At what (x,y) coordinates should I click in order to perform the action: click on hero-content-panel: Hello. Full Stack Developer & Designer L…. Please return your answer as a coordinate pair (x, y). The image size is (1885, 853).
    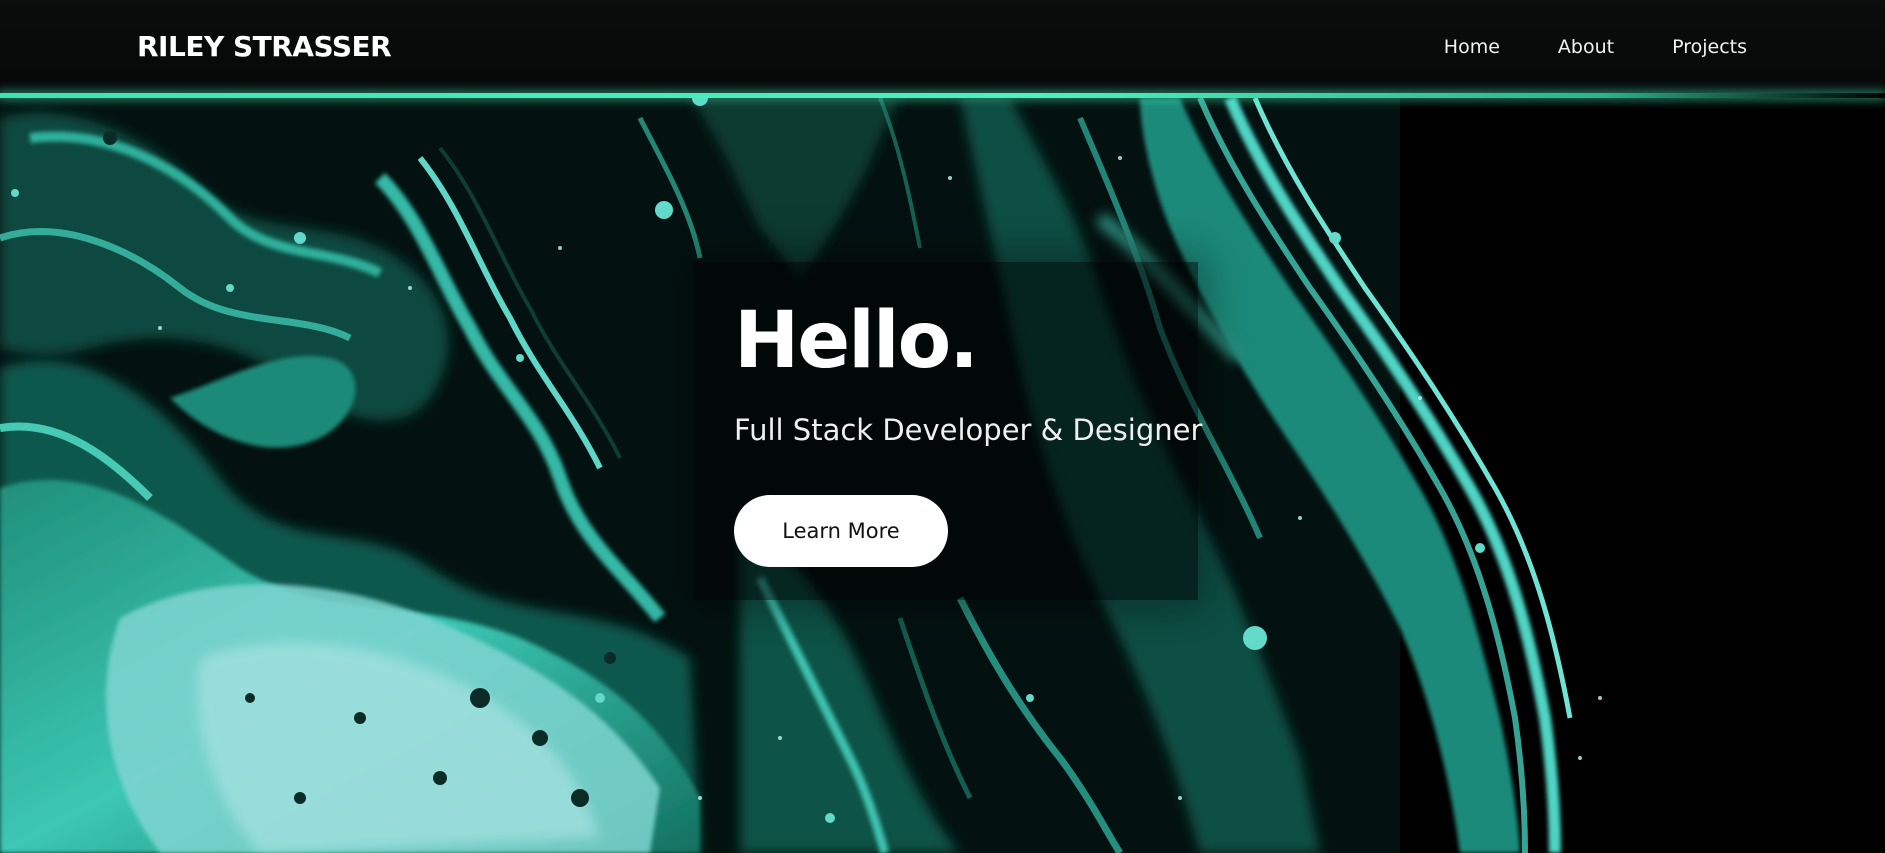
    Looking at the image, I should click on (948, 431).